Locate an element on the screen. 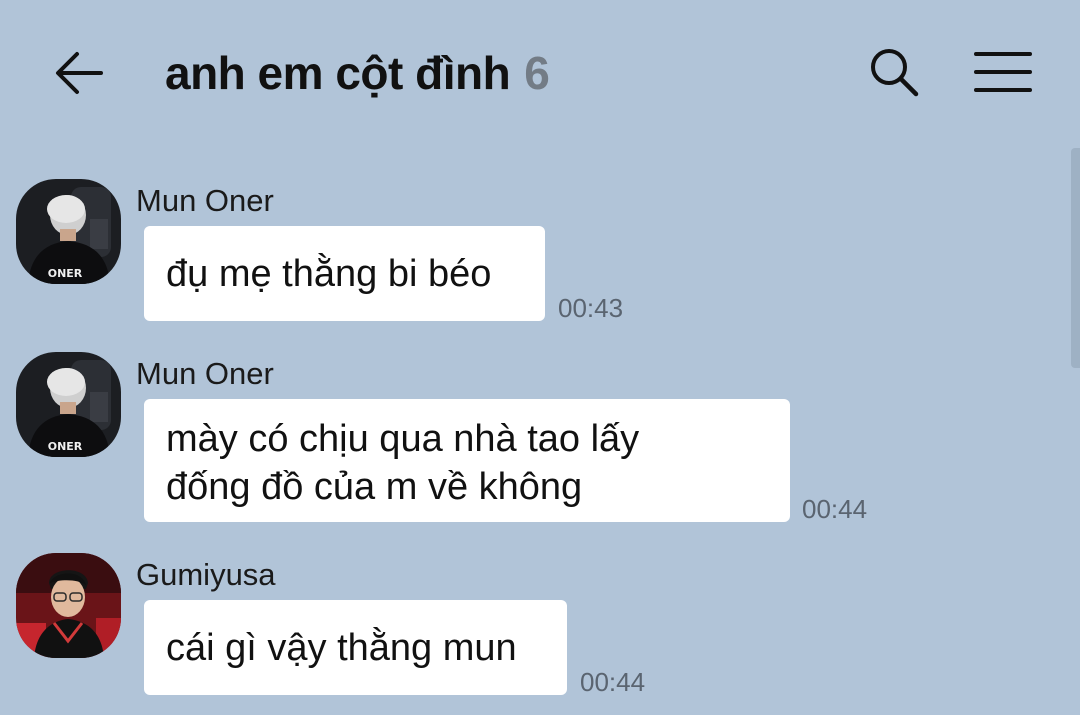 This screenshot has height=715, width=1080. chat-title-area: anh em cột đình 6 is located at coordinates (357, 73).